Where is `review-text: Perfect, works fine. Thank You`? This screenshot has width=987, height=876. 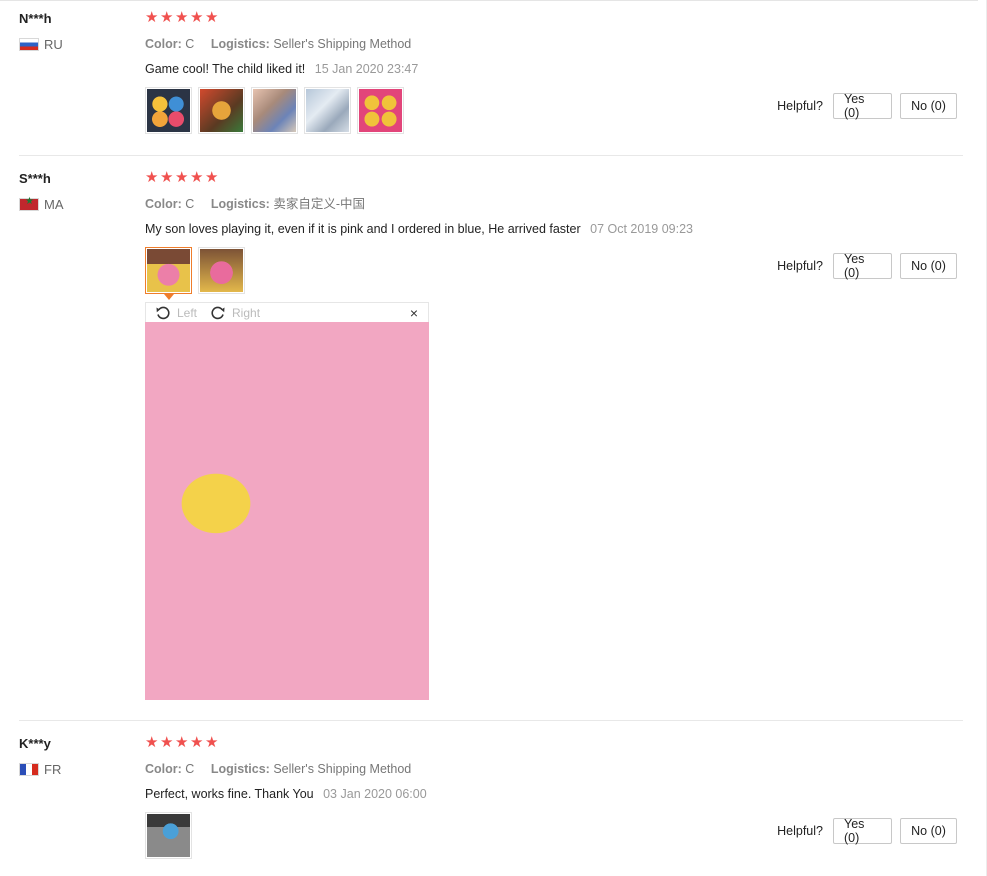 review-text: Perfect, works fine. Thank You is located at coordinates (229, 794).